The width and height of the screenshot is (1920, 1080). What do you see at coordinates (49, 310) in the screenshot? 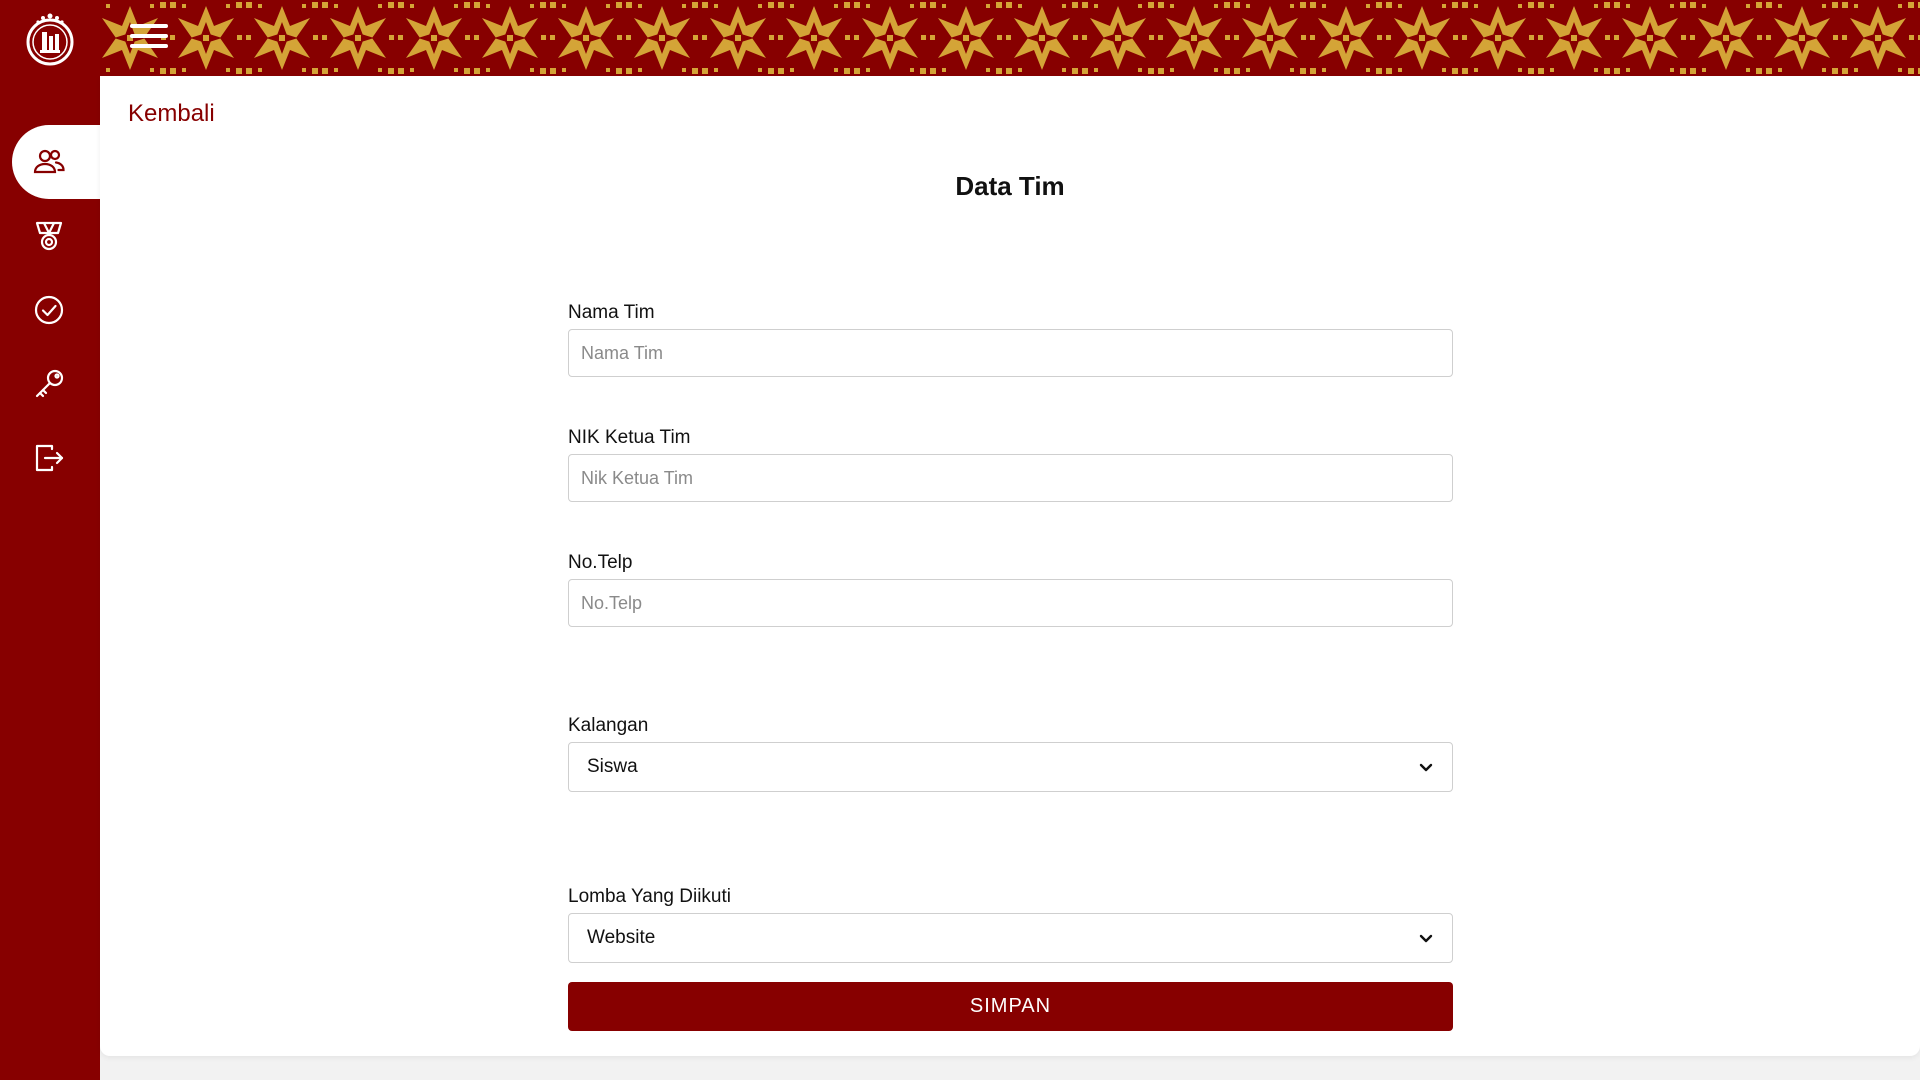
I see `check-circle-icon` at bounding box center [49, 310].